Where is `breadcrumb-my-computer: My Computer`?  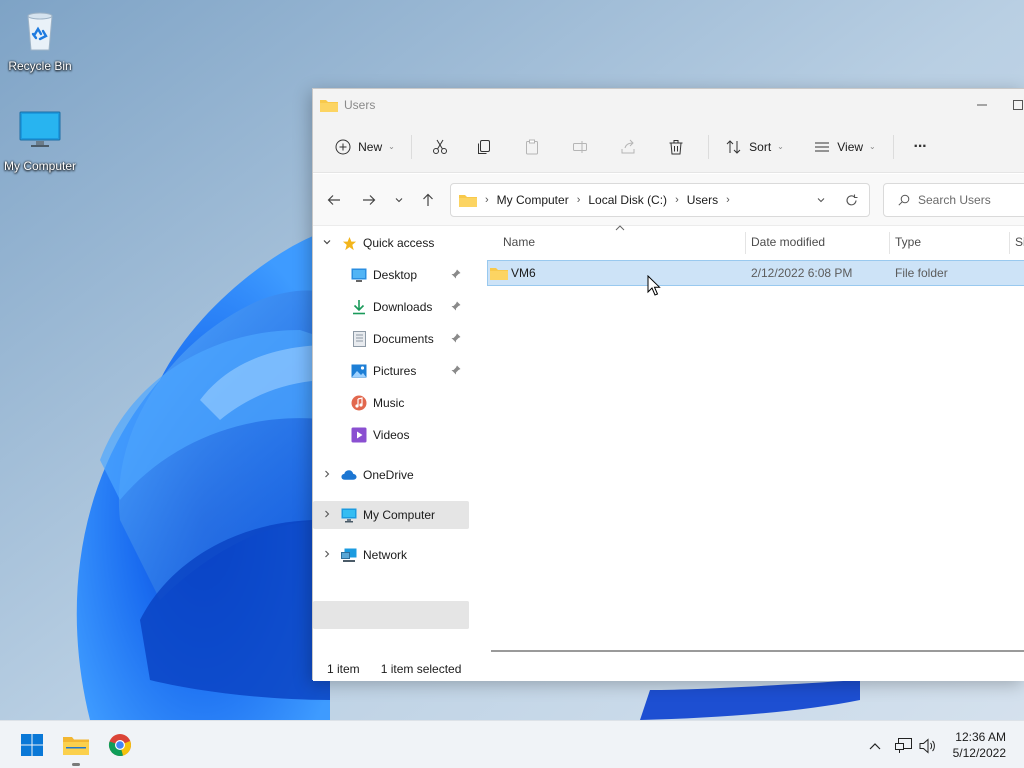
breadcrumb-my-computer: My Computer is located at coordinates (533, 200).